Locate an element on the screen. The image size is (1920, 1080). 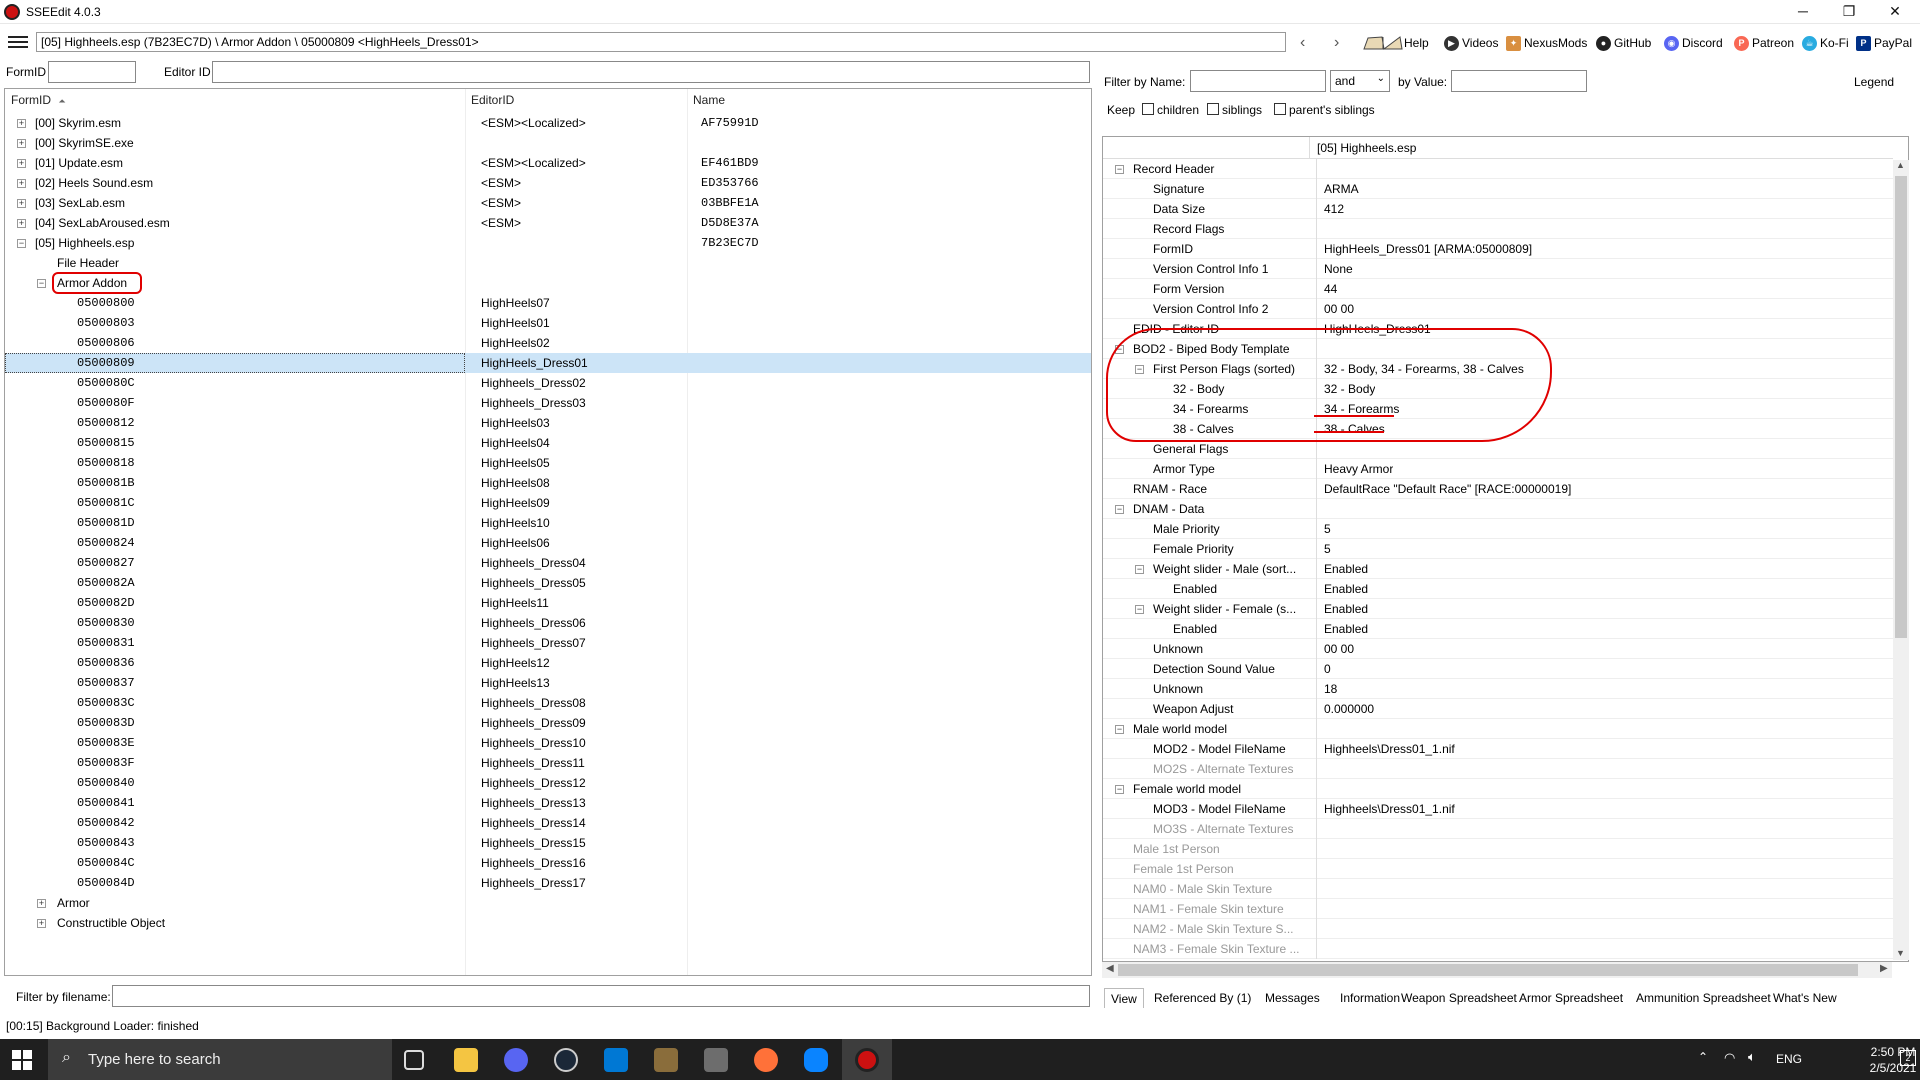
record-field-row: Form Version 44 is located at coordinates (1498, 289).